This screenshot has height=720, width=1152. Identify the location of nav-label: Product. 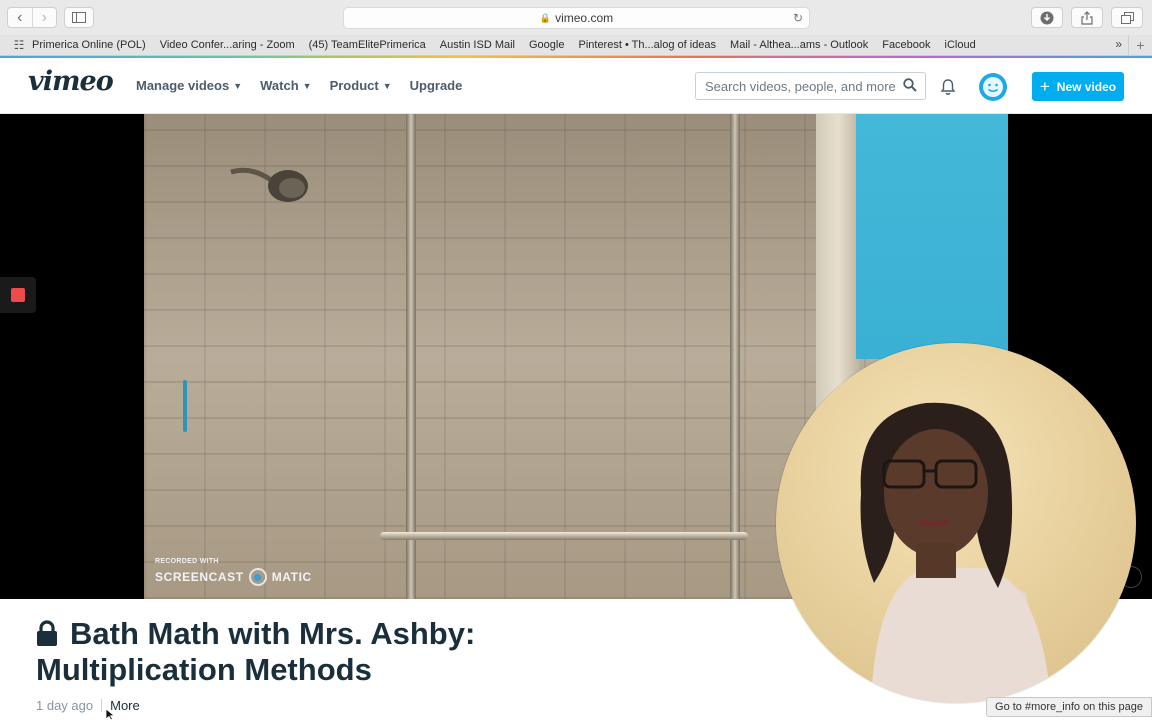
(354, 85).